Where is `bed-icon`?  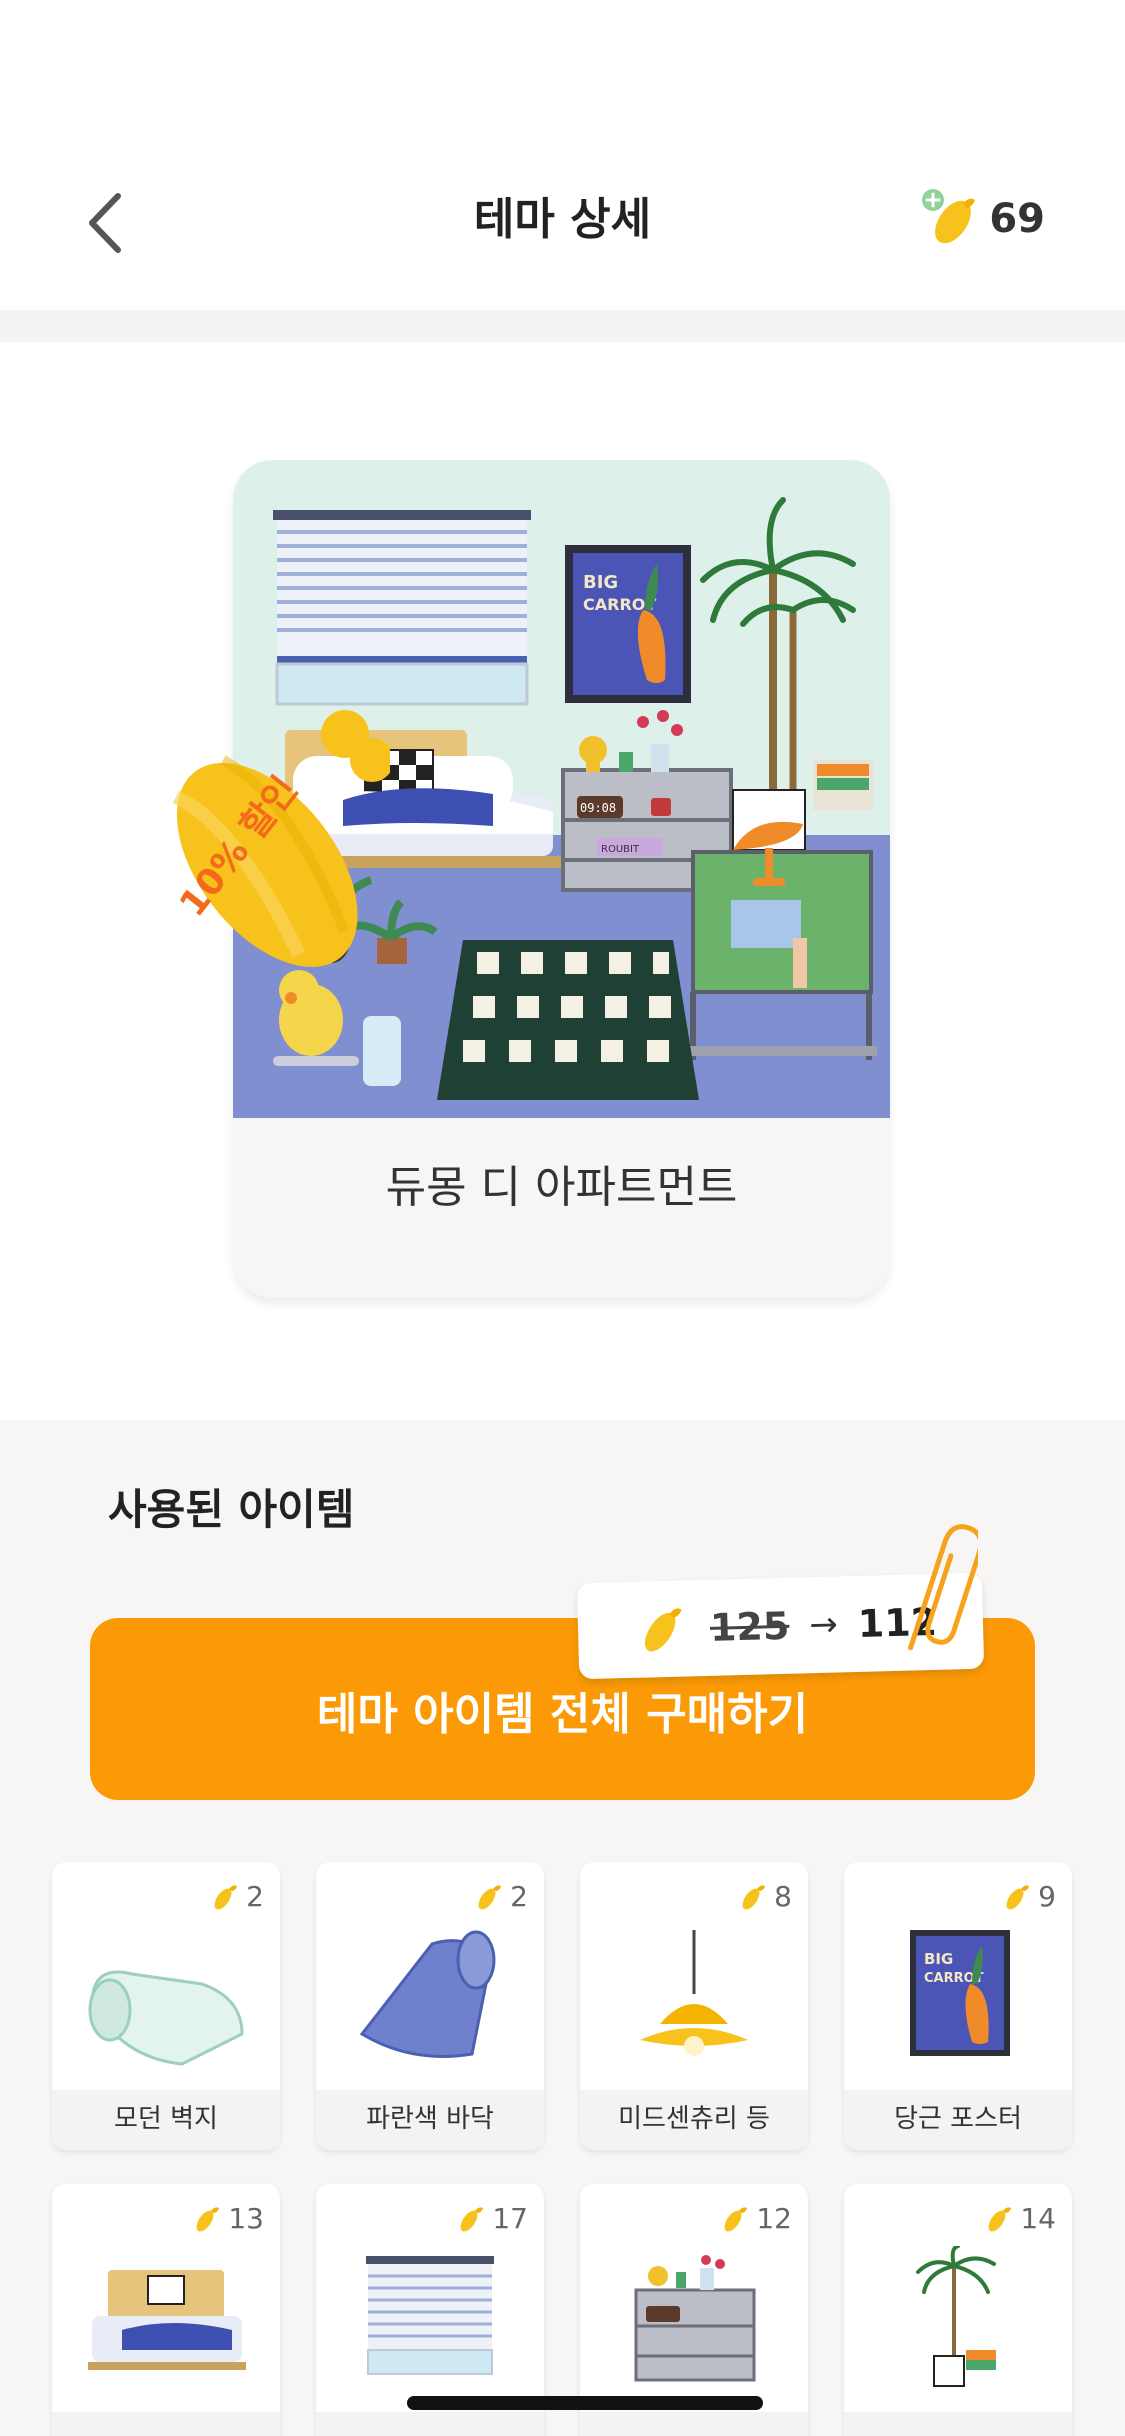
bed-icon is located at coordinates (167, 2320).